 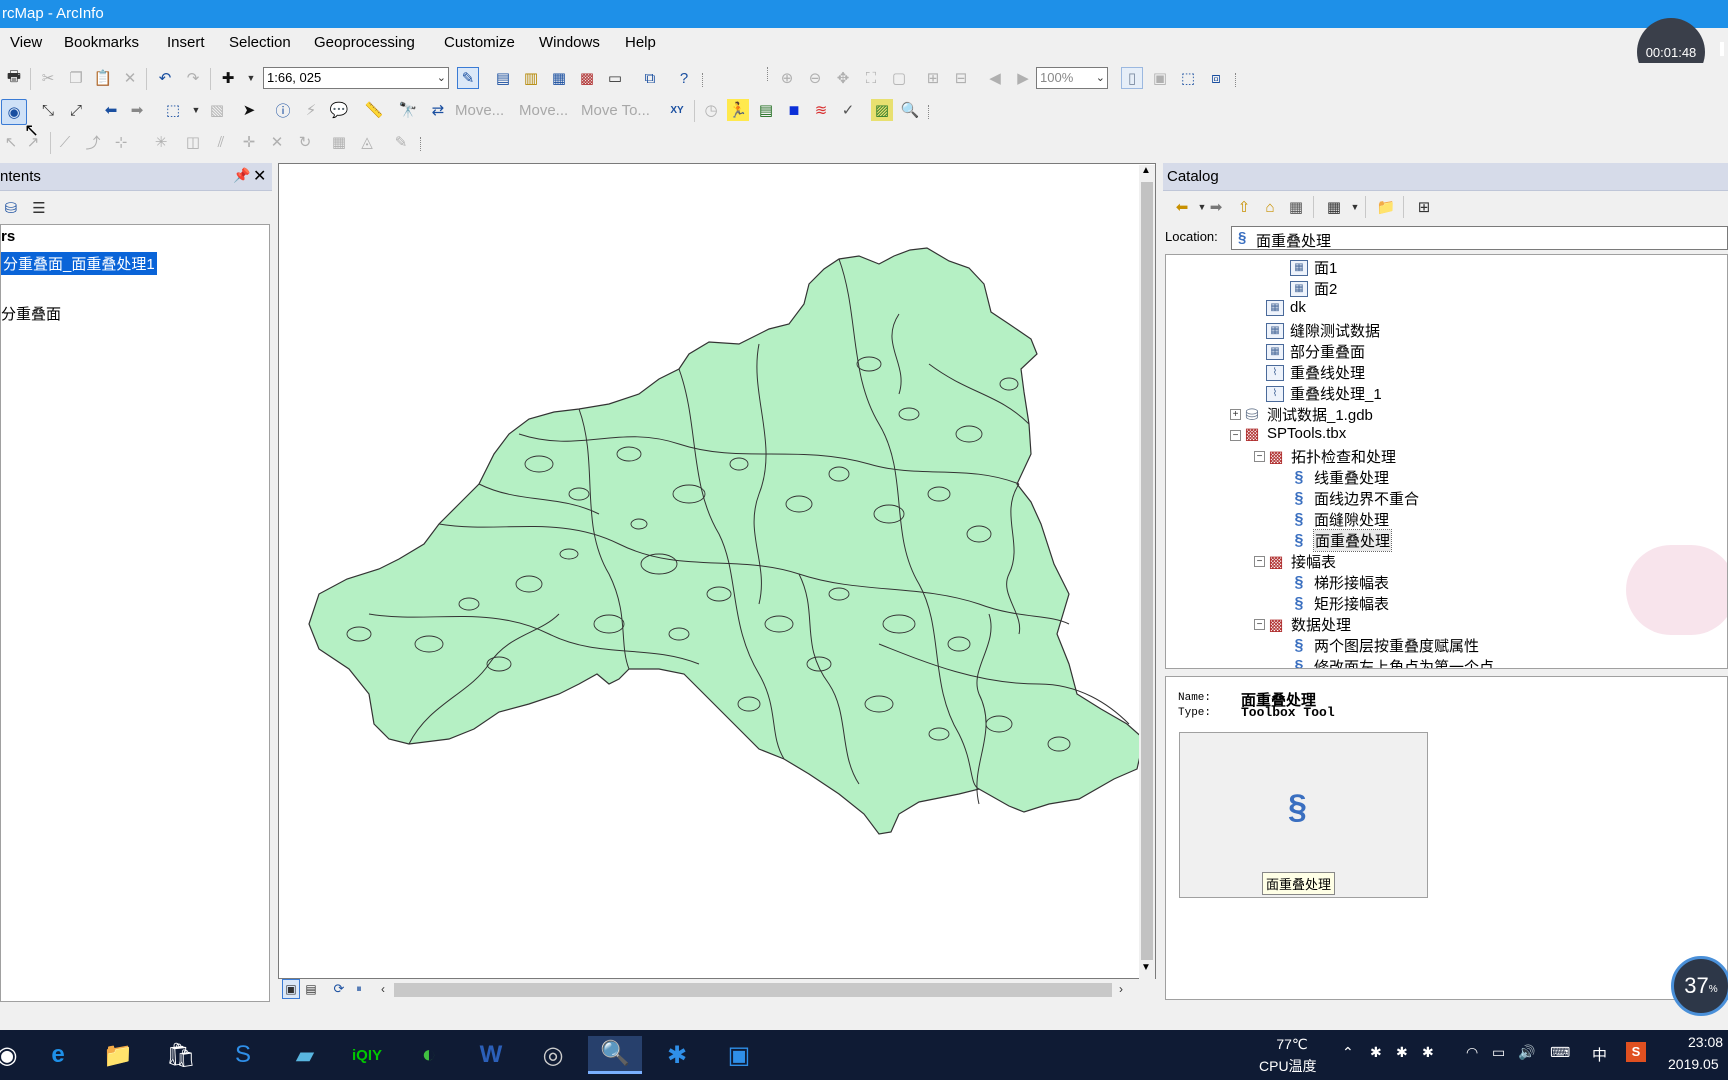 I want to click on map-vertical-scroll-thumb, so click(x=1147, y=571).